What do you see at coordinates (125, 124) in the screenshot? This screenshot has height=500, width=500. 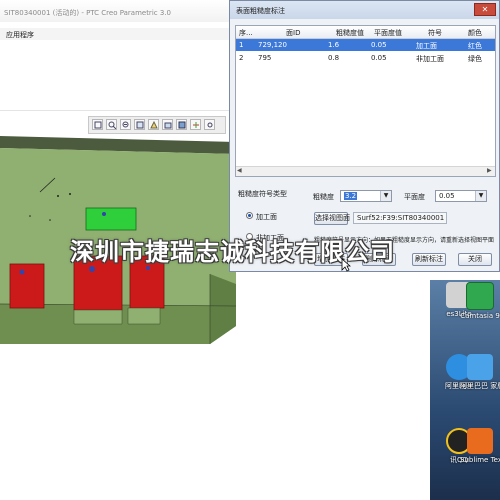 I see `zoom-out-icon` at bounding box center [125, 124].